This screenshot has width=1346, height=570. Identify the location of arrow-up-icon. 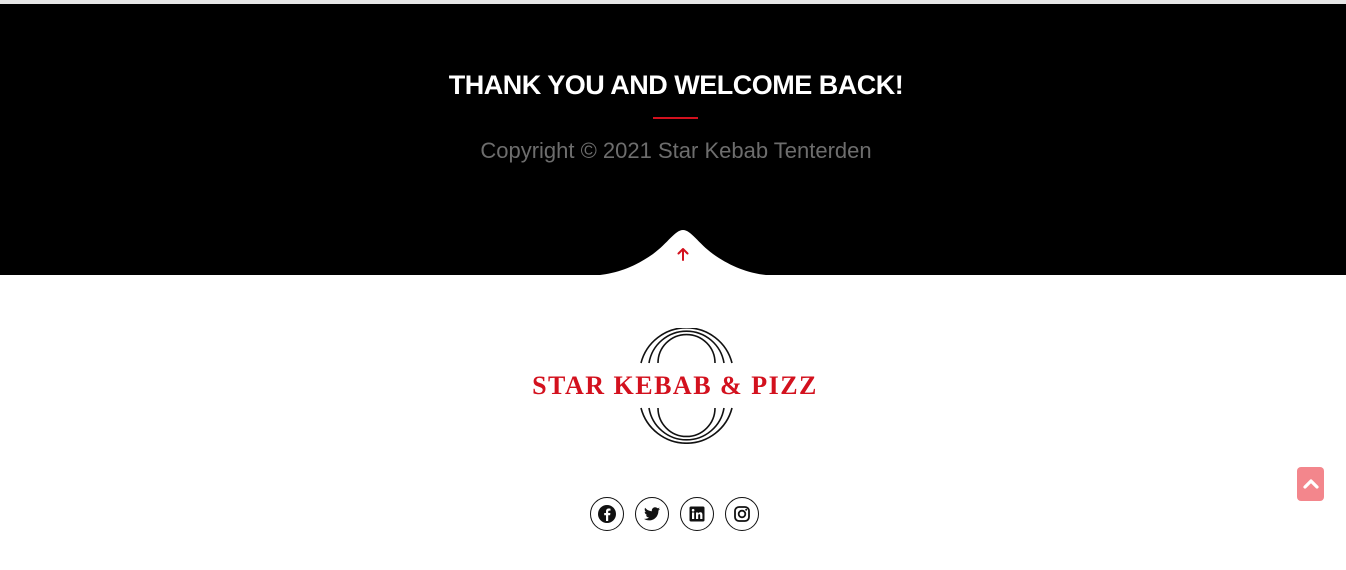
(683, 254).